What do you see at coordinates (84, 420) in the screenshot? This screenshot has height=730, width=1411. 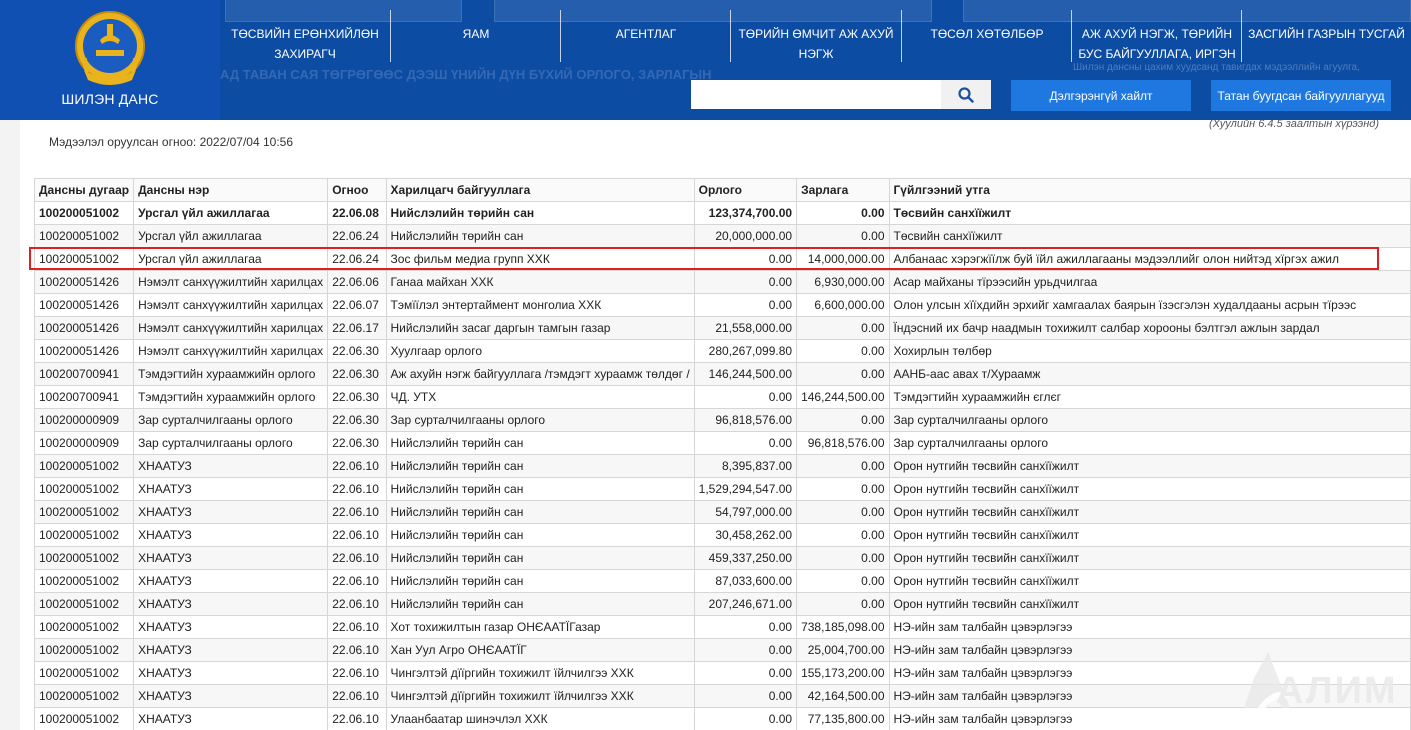 I see `account-number-cell: 100200000909` at bounding box center [84, 420].